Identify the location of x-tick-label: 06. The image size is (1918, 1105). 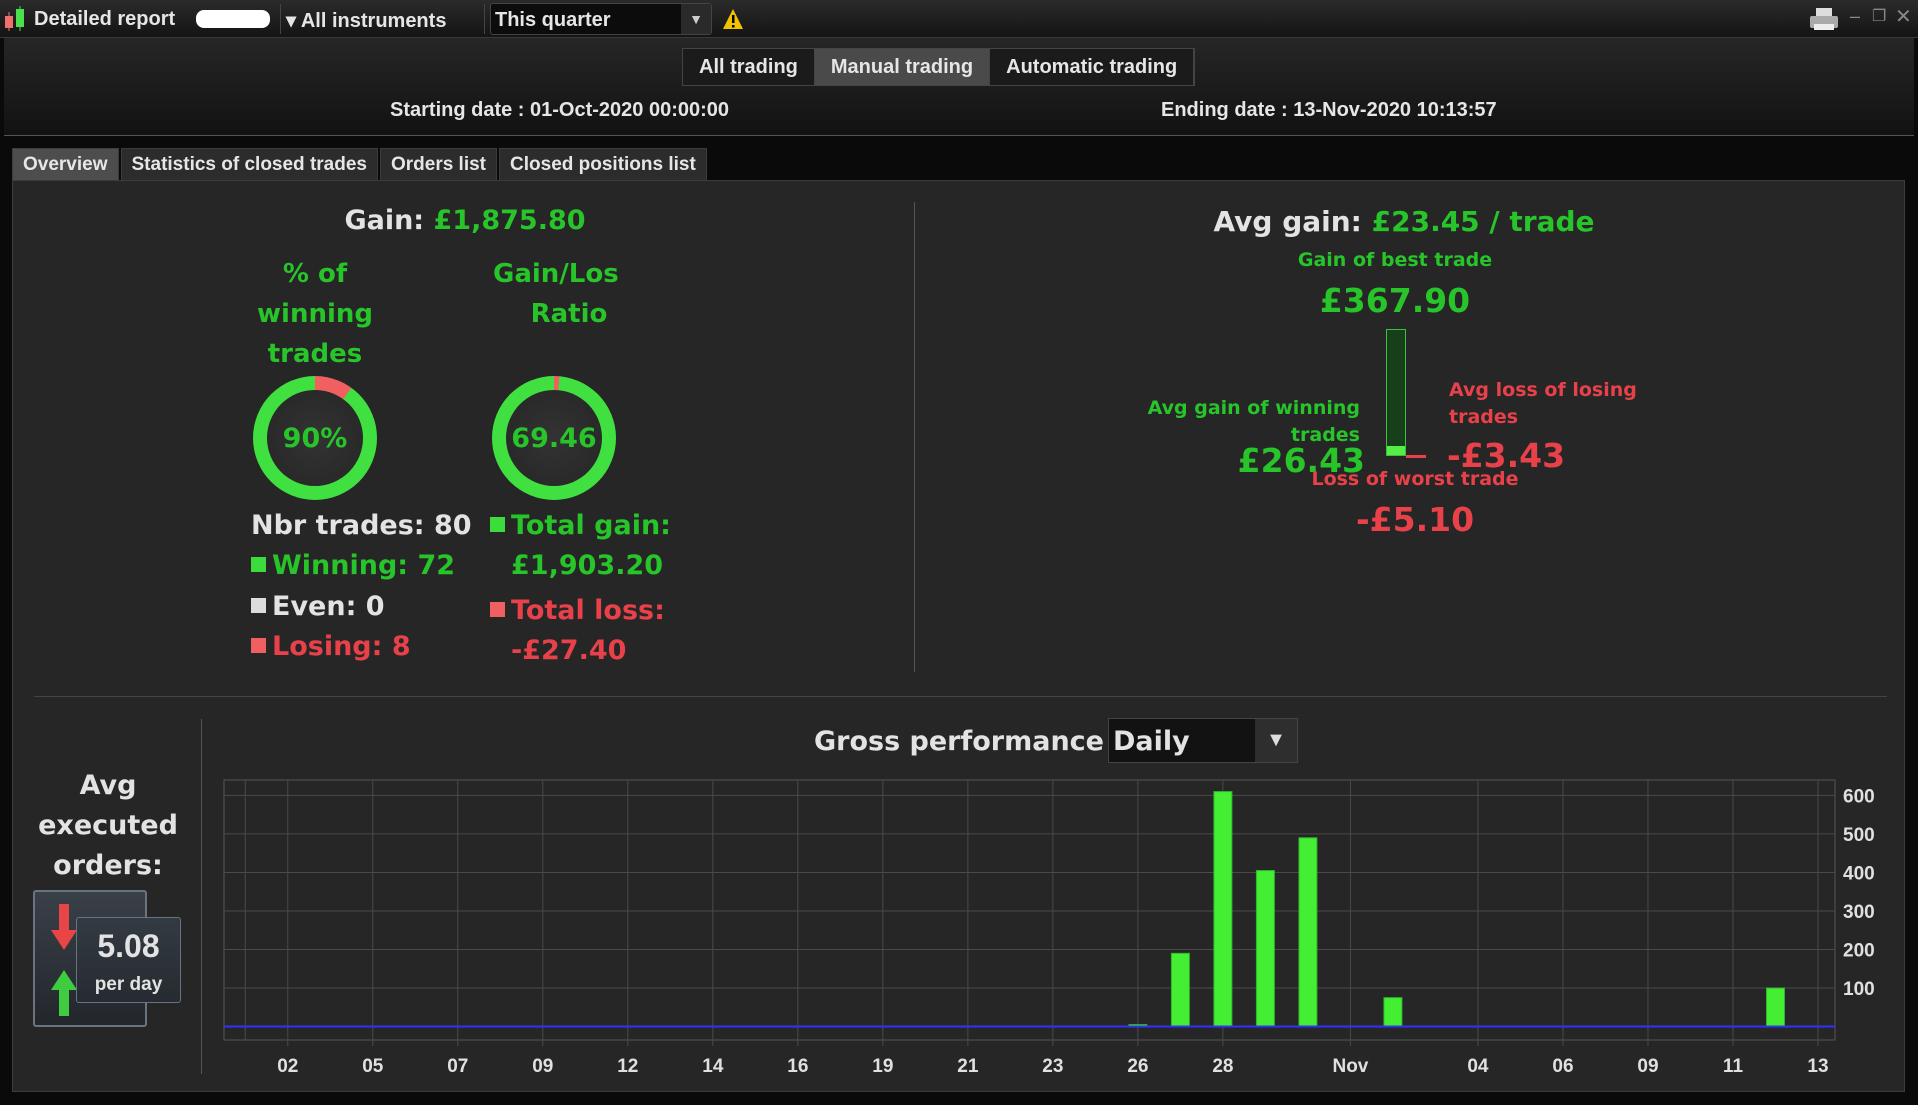
(1562, 1066).